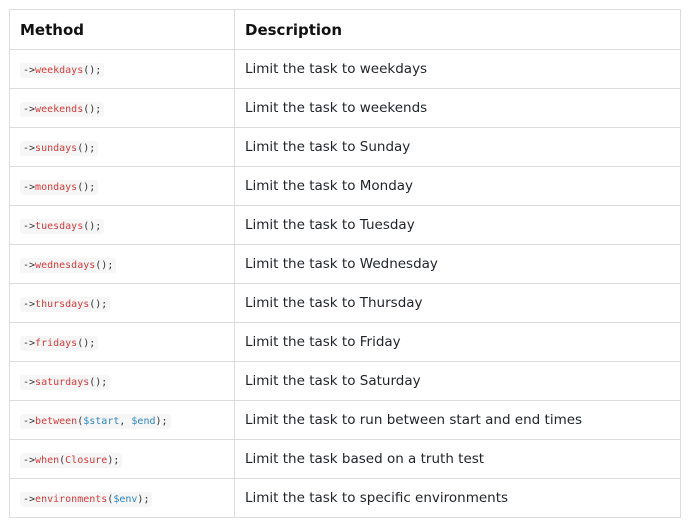  What do you see at coordinates (122, 108) in the screenshot?
I see `method-cell: ->weekends();` at bounding box center [122, 108].